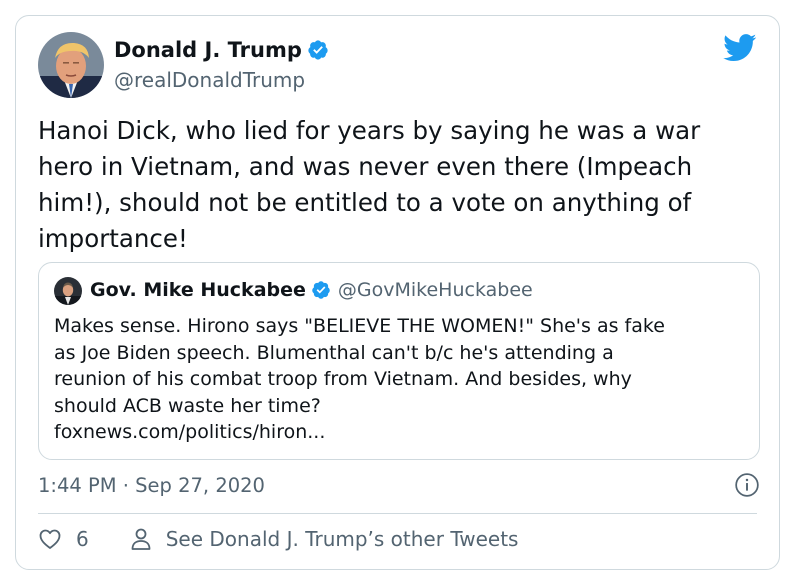 The image size is (799, 587). Describe the element at coordinates (397, 513) in the screenshot. I see `divider` at that location.